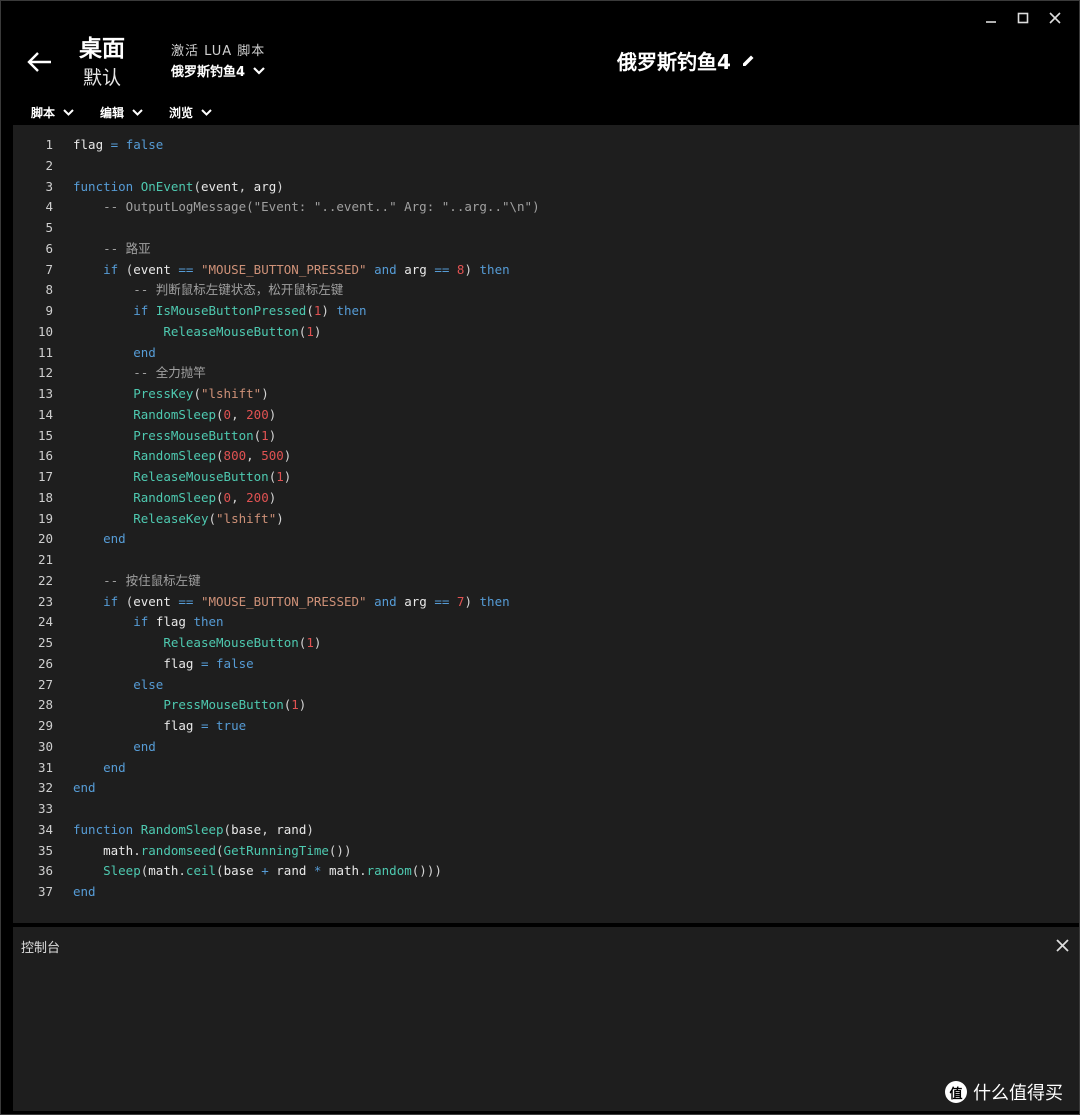 The width and height of the screenshot is (1080, 1115). What do you see at coordinates (218, 70) in the screenshot?
I see `profile-dropdown: 俄罗斯钓鱼4` at bounding box center [218, 70].